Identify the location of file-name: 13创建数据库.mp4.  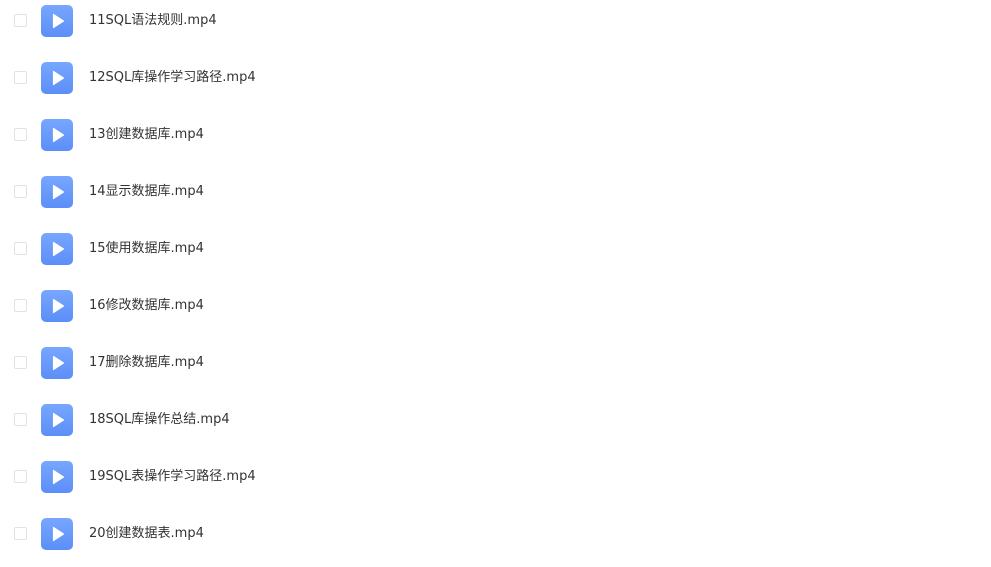
(146, 135).